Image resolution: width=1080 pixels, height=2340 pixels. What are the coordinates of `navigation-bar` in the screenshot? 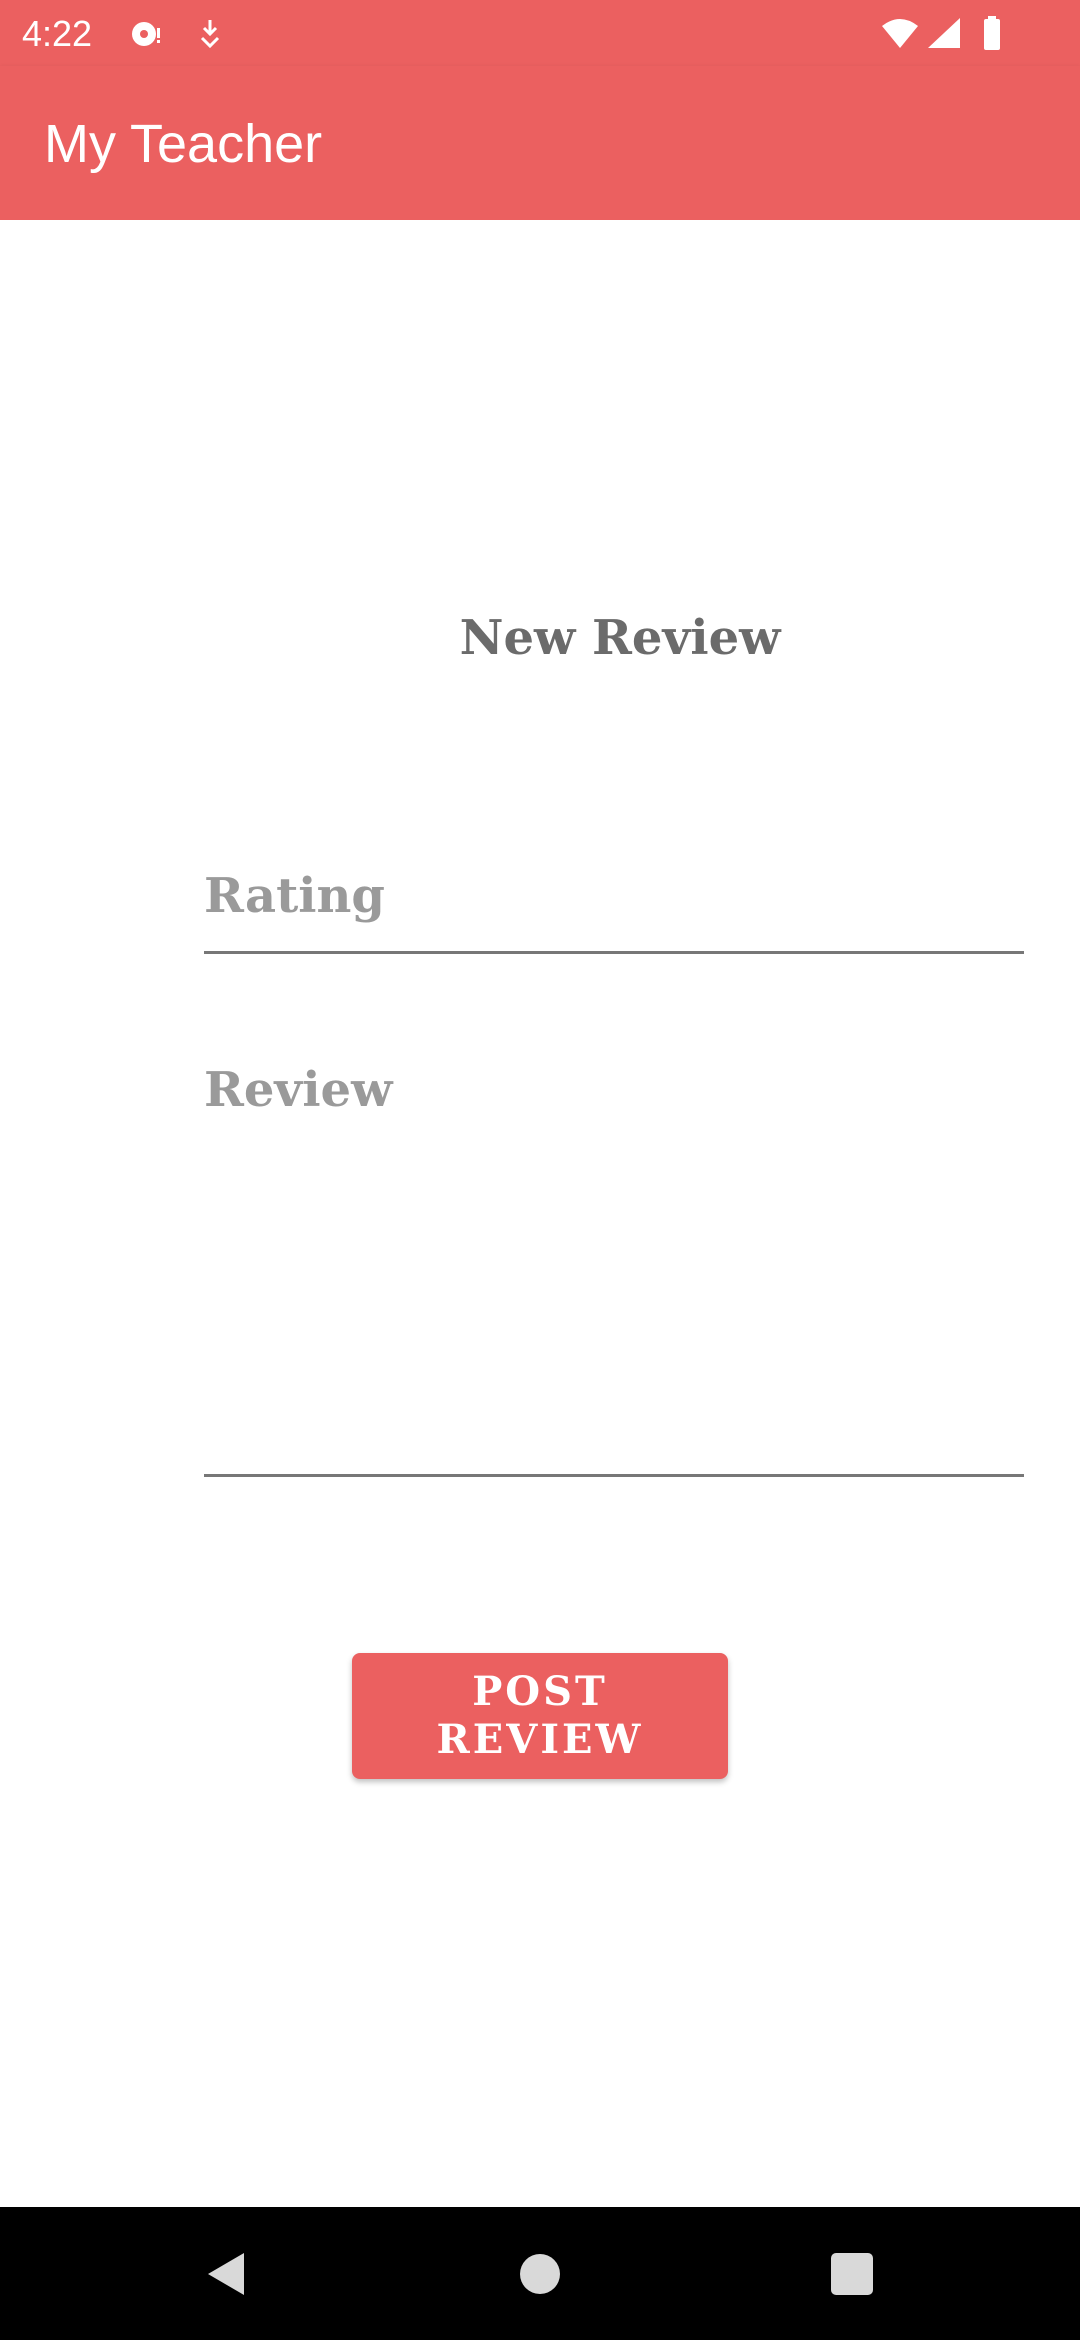 It's located at (540, 2273).